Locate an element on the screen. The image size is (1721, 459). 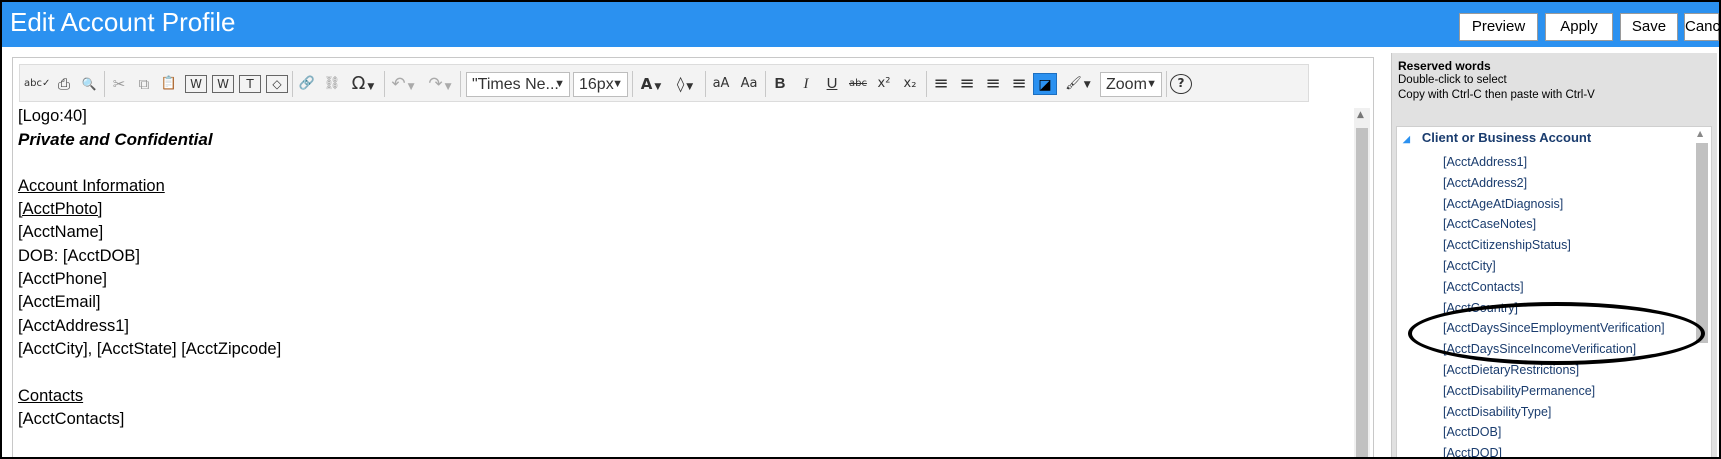
redo-icon: ↷ is located at coordinates (440, 84).